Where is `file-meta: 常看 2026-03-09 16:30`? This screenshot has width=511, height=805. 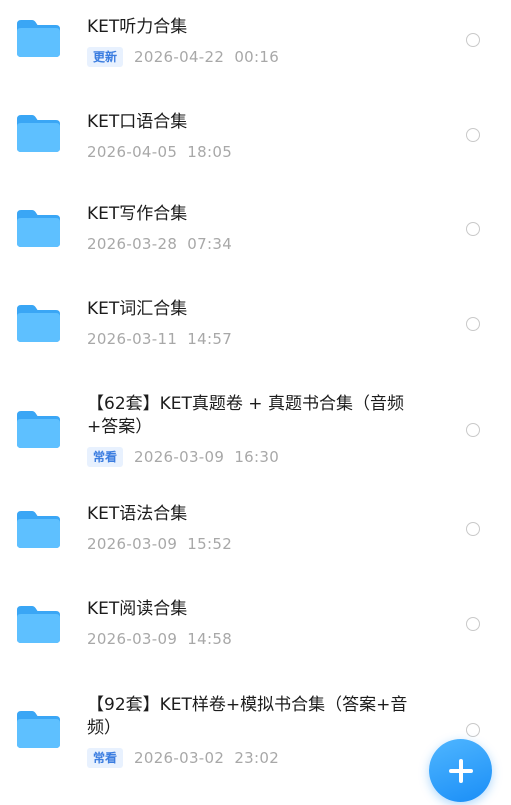 file-meta: 常看 2026-03-09 16:30 is located at coordinates (254, 457).